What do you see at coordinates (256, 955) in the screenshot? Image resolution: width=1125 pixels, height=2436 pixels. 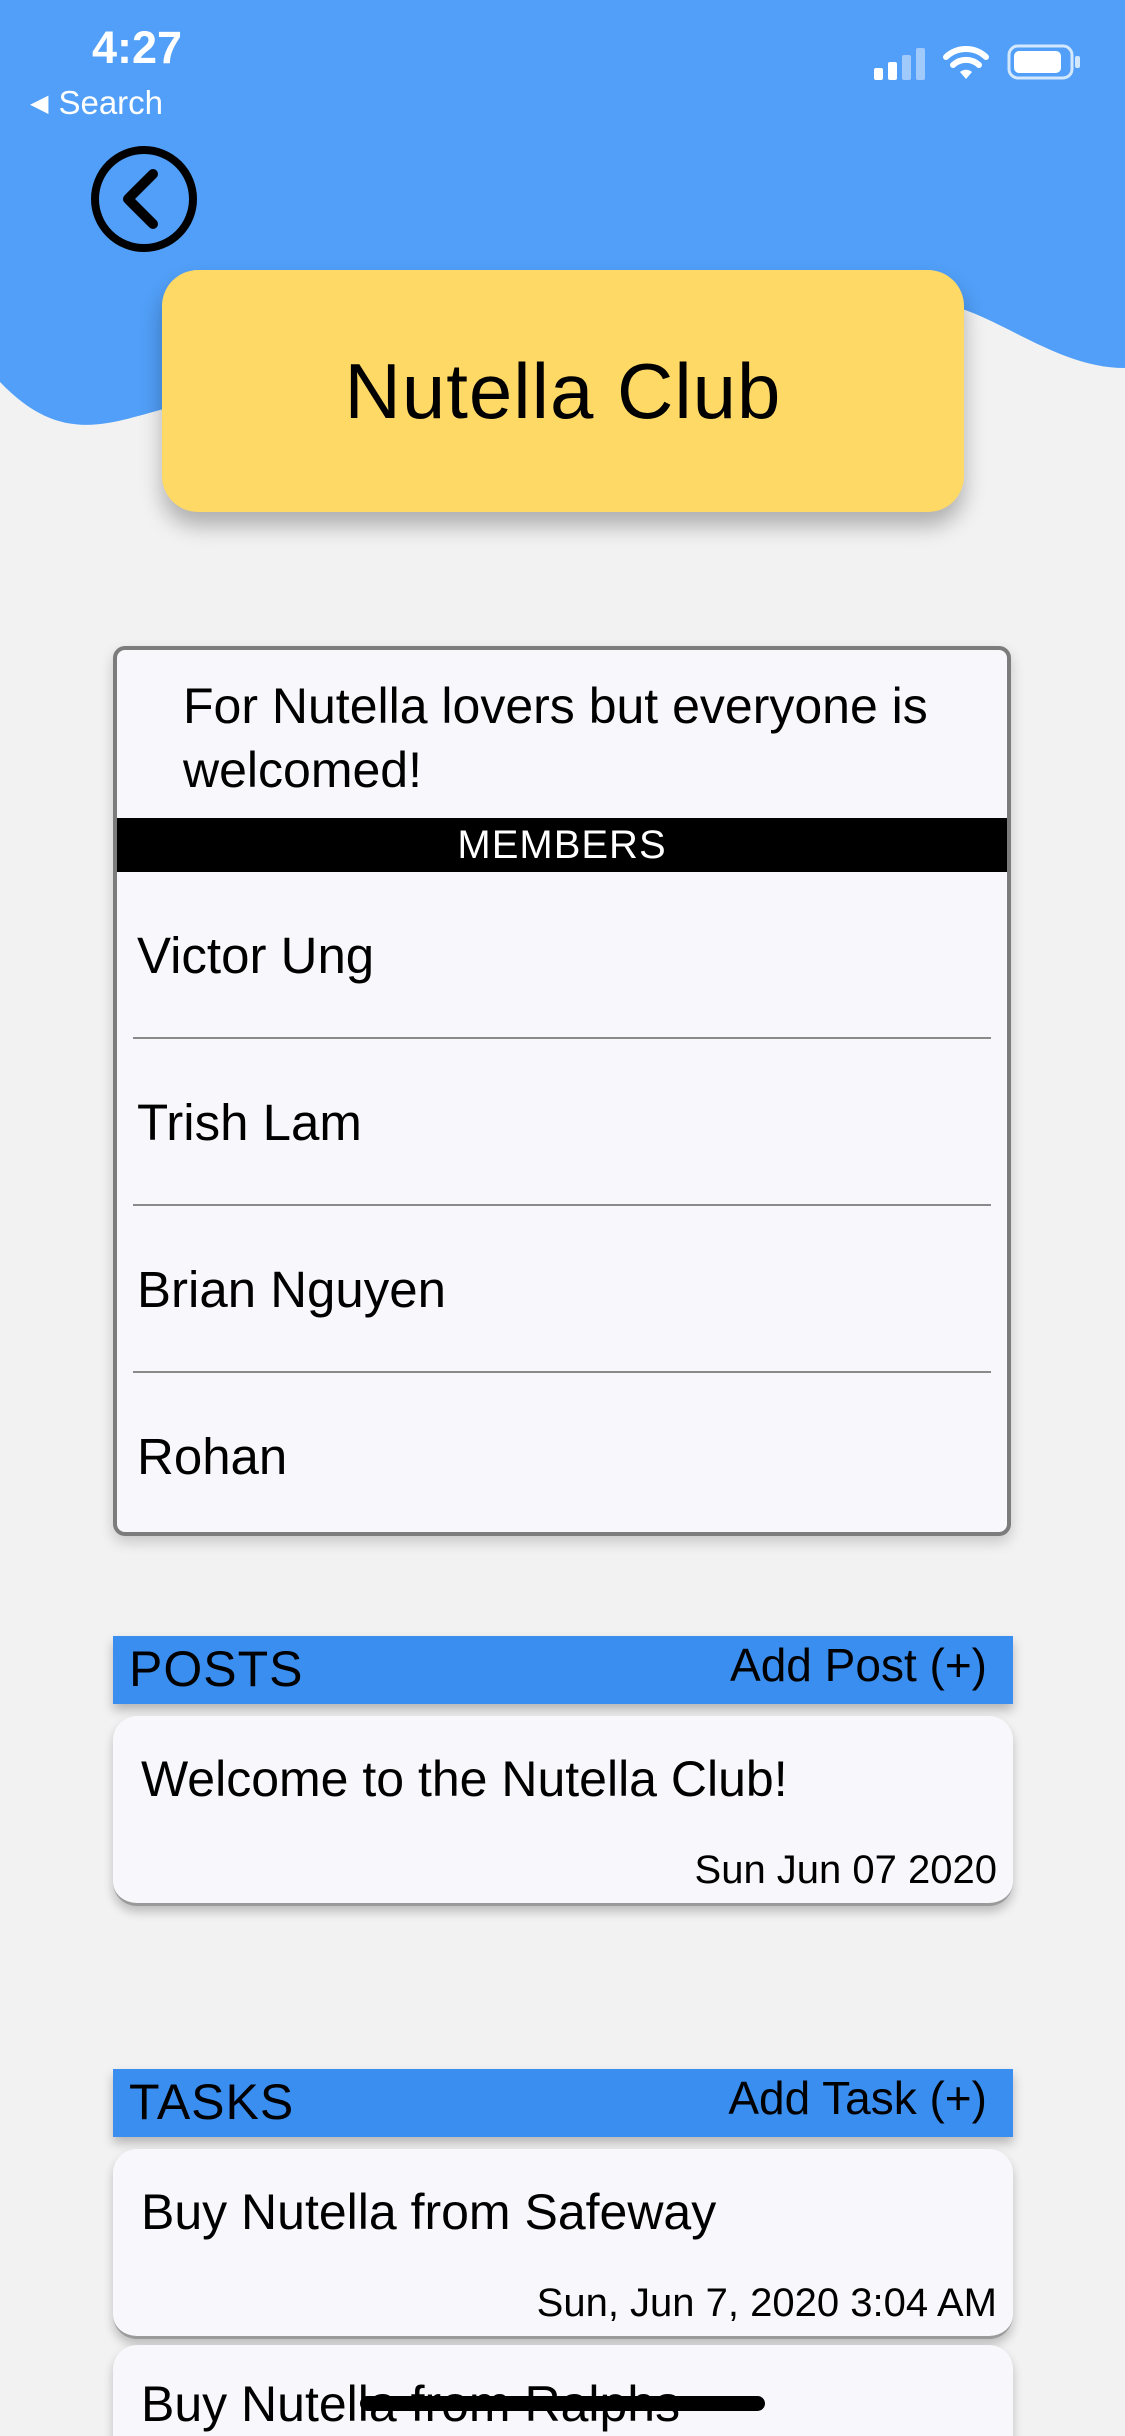 I see `member-name: Victor Ung` at bounding box center [256, 955].